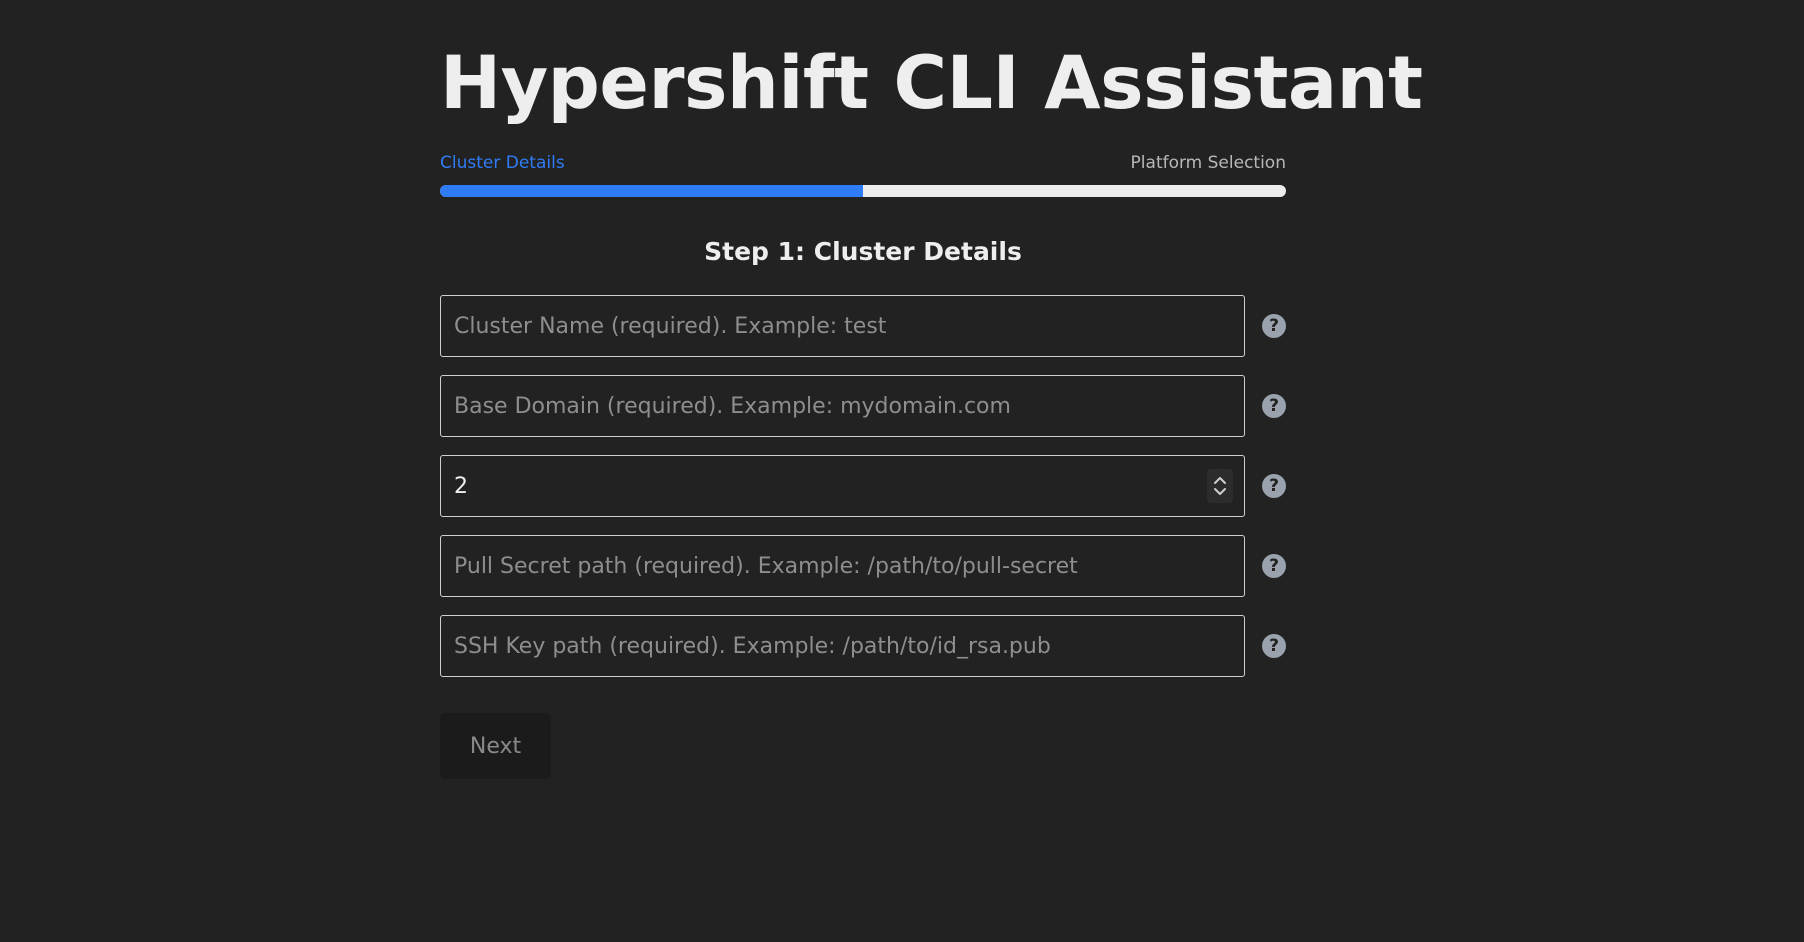 Image resolution: width=1804 pixels, height=942 pixels. Describe the element at coordinates (863, 163) in the screenshot. I see `step-labels: Cluster Details Platform Selection` at that location.